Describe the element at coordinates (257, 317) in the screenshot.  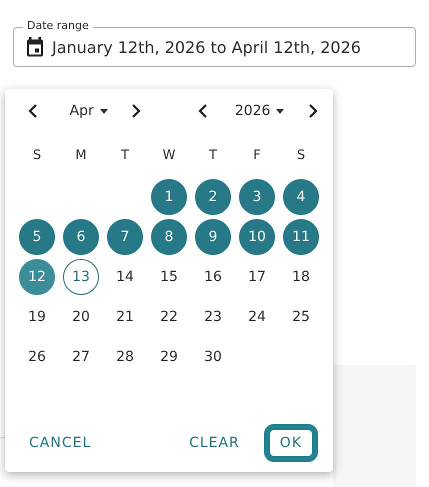
I see `calendar-day: 24` at that location.